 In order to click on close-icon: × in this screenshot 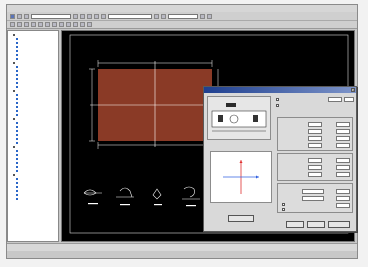, I will do `click(353, 90)`.